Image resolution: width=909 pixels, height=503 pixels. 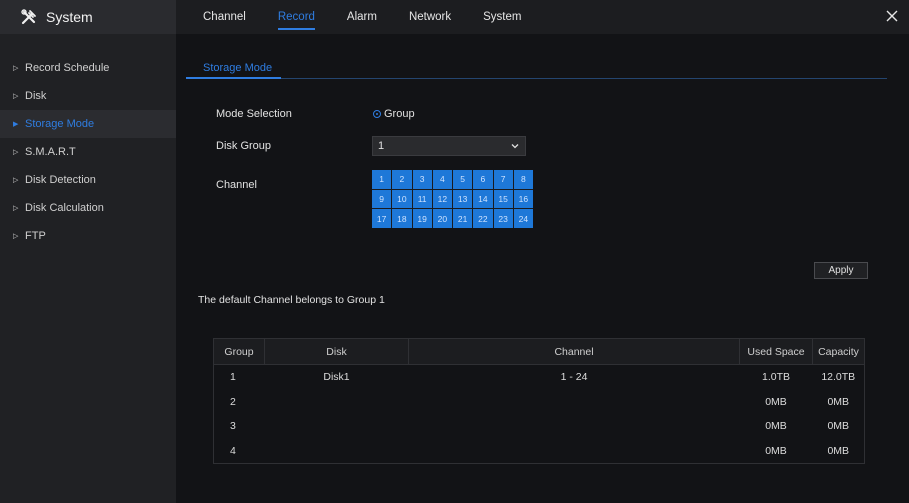 What do you see at coordinates (377, 114) in the screenshot?
I see `radio-selected-icon` at bounding box center [377, 114].